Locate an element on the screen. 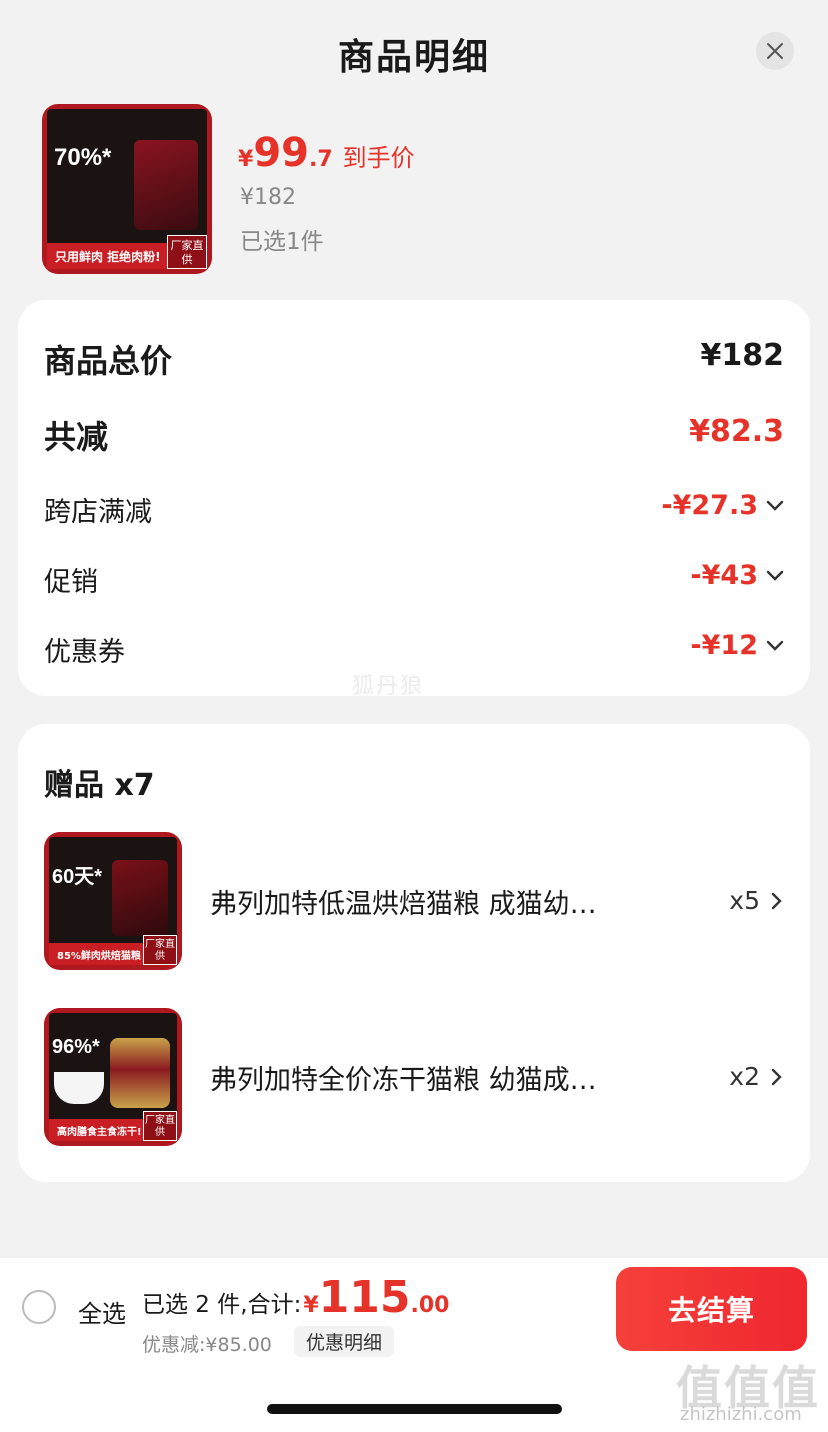  page-title: 商品明细 is located at coordinates (413, 57).